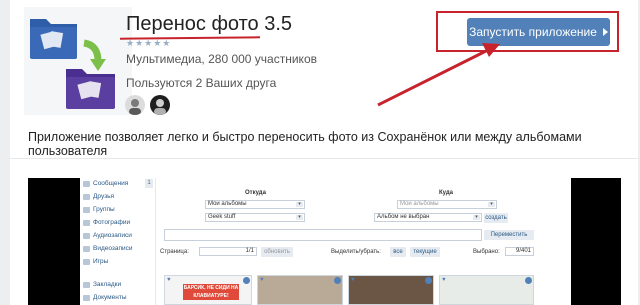 The image size is (640, 305). Describe the element at coordinates (211, 292) in the screenshot. I see `thumb-caption: БАРСИК, НЕ СИДИ НА КЛАВИАТУРЕ!` at that location.